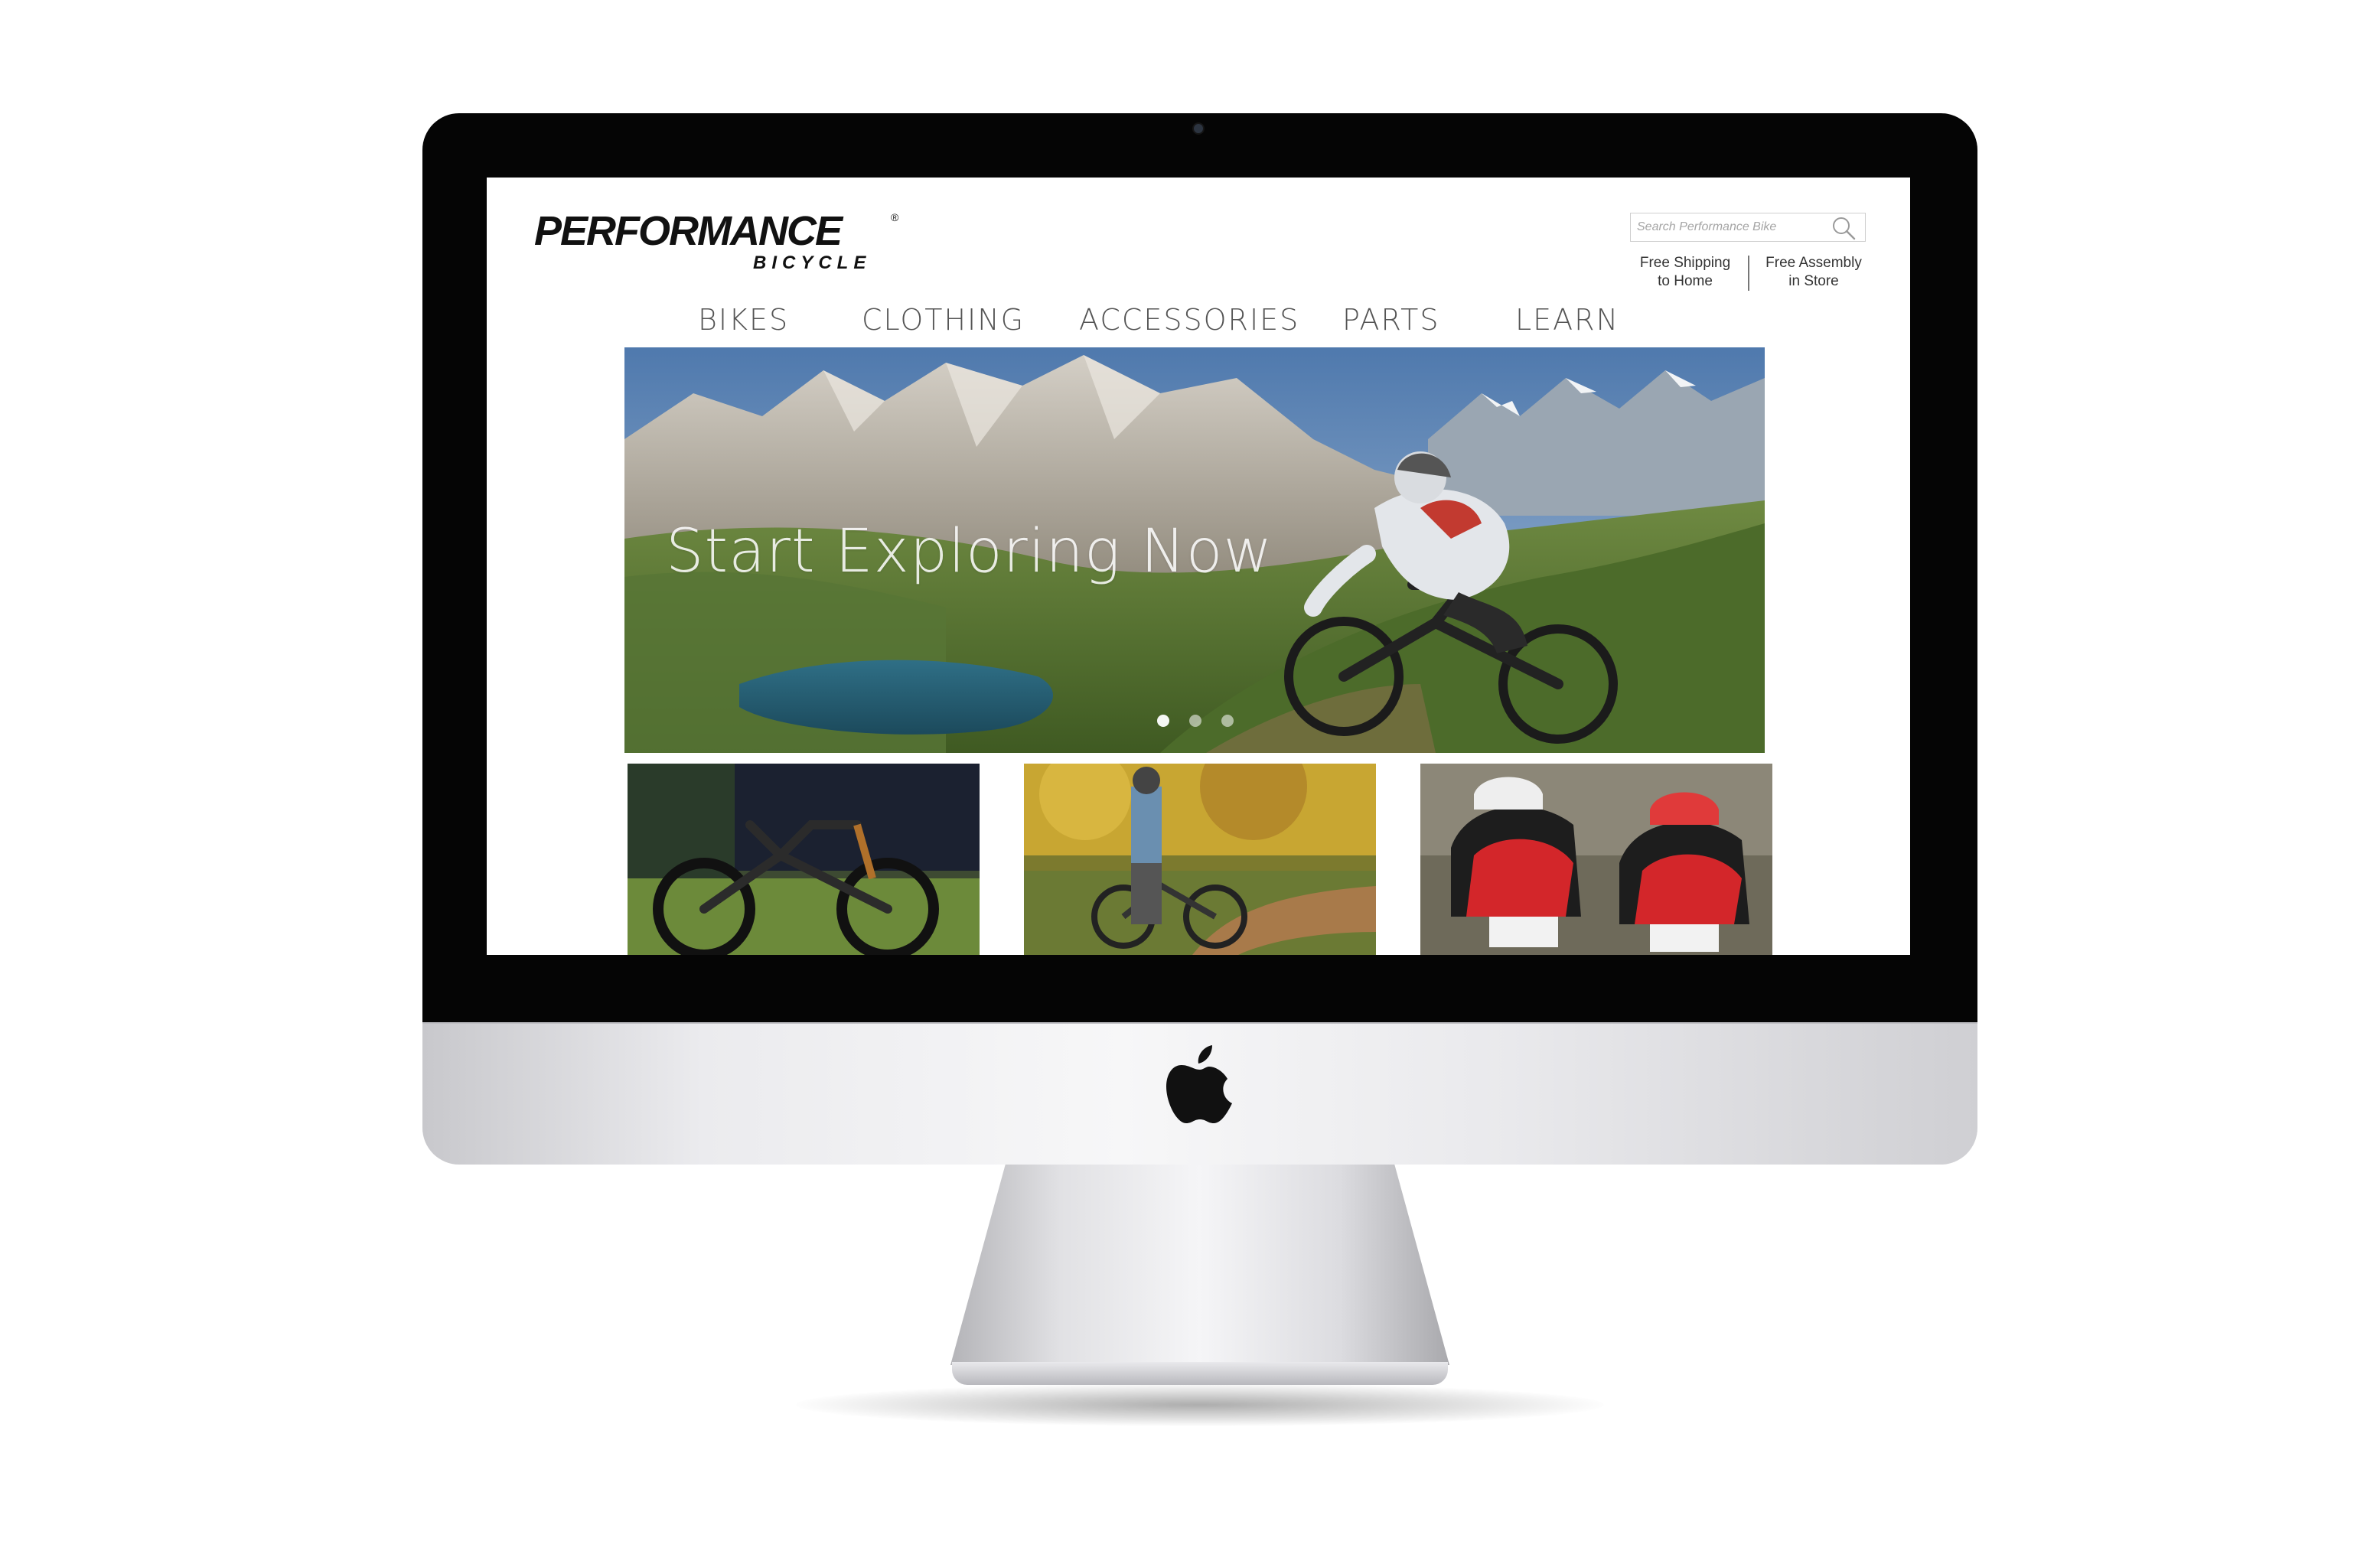 This screenshot has height=1567, width=2380. What do you see at coordinates (1814, 272) in the screenshot?
I see `free-assembly-link: Free Assembly in Store` at bounding box center [1814, 272].